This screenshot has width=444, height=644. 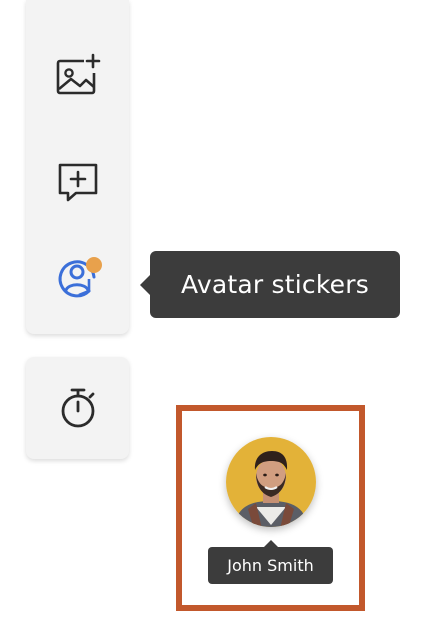 I want to click on avatar-name-tag: John Smith, so click(x=270, y=562).